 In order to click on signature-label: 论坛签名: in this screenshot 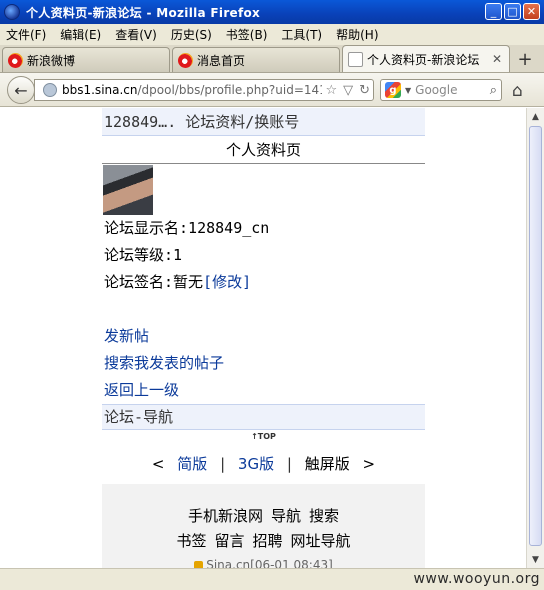, I will do `click(139, 282)`.